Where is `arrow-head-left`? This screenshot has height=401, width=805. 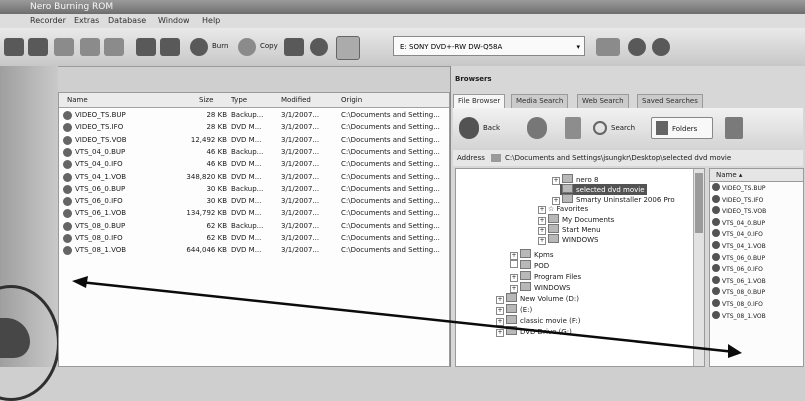 arrow-head-left is located at coordinates (80, 282).